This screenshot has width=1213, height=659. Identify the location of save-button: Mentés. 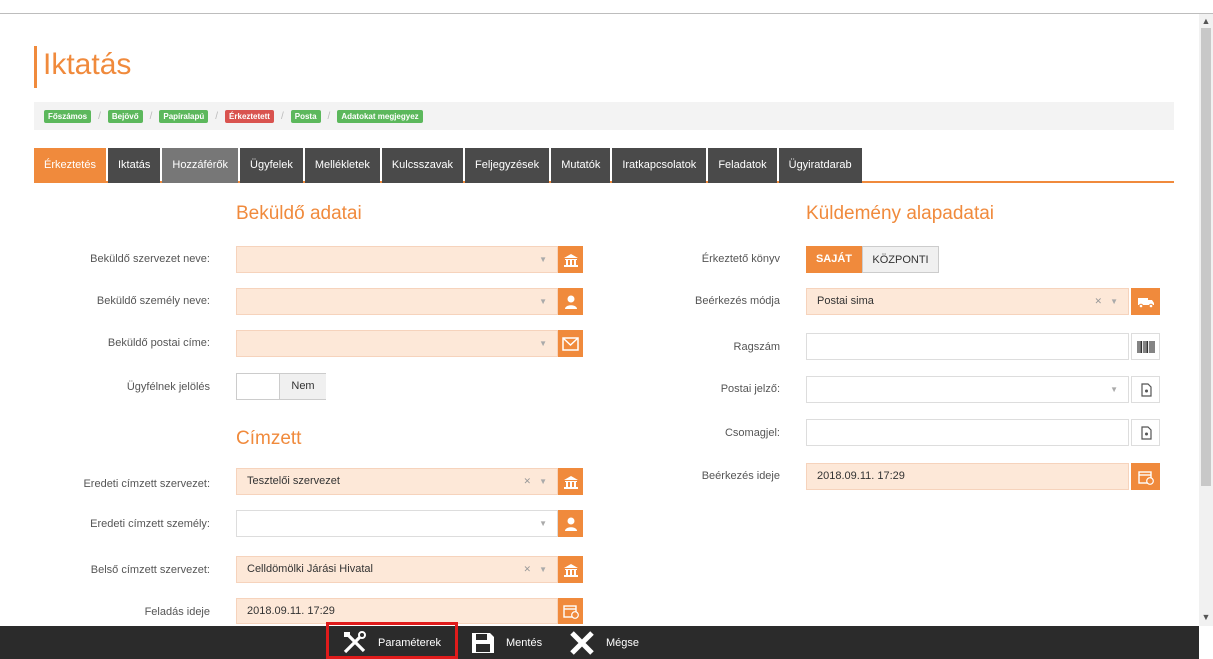
(506, 642).